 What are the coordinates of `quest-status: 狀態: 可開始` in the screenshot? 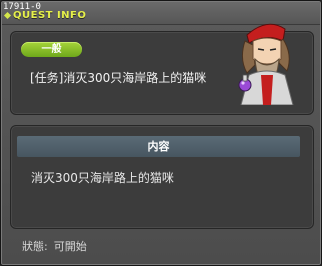 It's located at (57, 247).